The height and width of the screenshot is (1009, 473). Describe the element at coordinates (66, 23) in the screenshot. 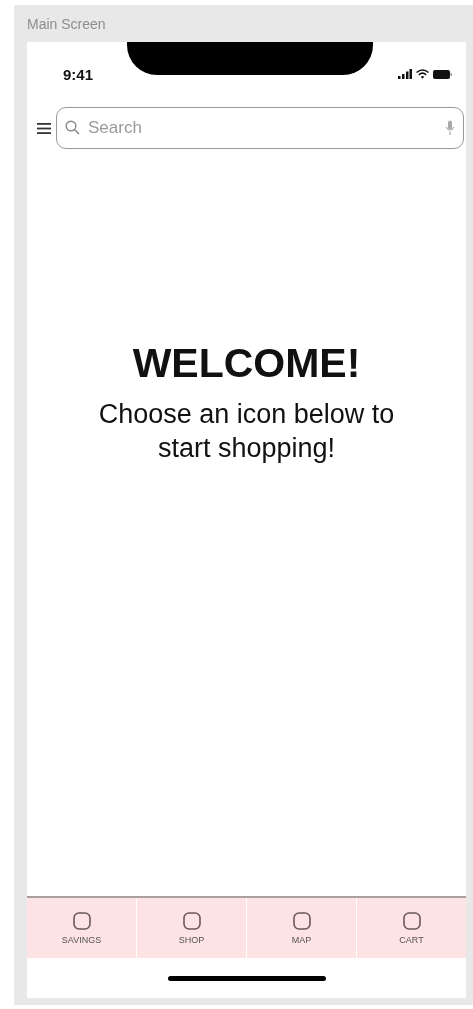

I see `artboard-title: Main Screen` at that location.